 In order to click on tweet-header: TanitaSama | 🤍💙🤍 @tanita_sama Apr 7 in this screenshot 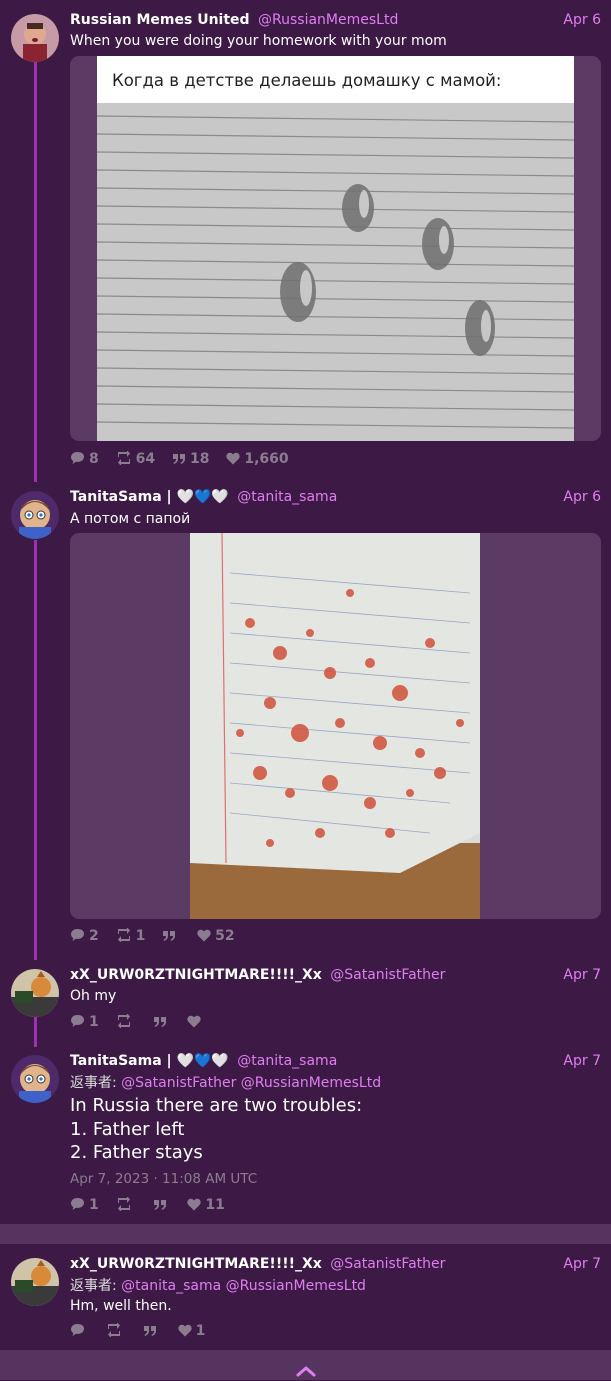, I will do `click(335, 1061)`.